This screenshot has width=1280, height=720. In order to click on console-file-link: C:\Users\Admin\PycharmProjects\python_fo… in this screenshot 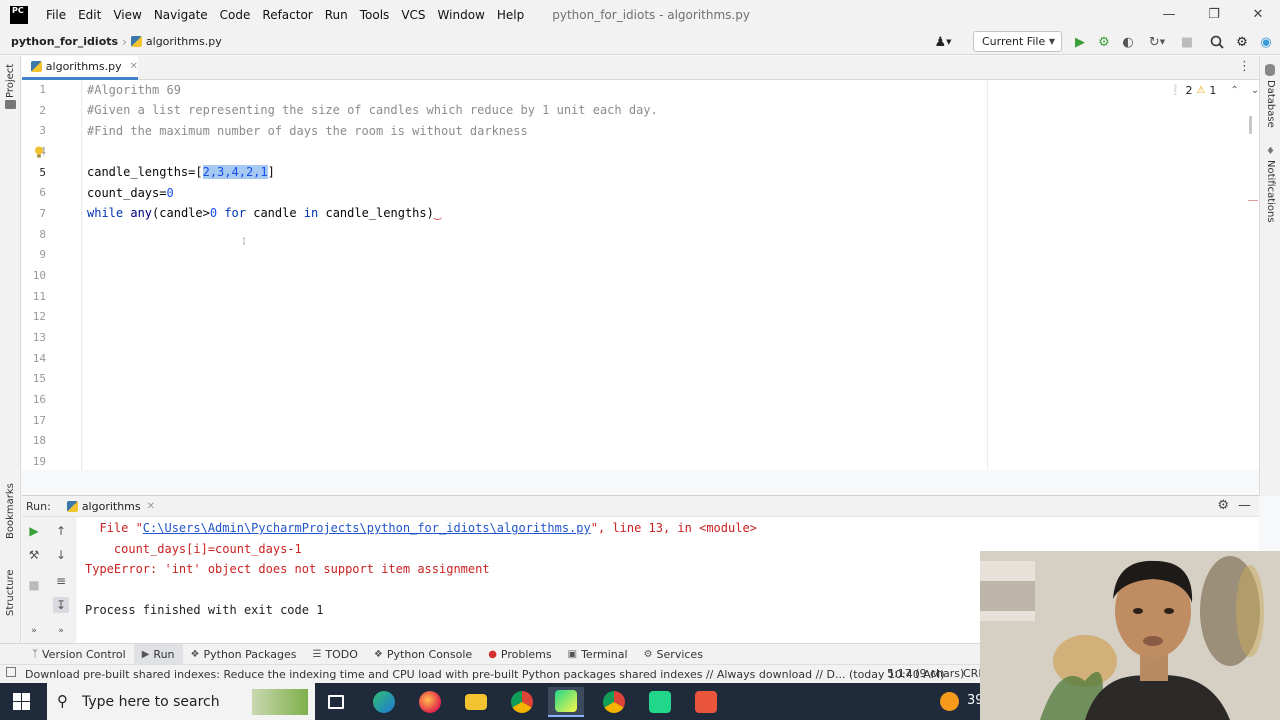, I will do `click(367, 528)`.